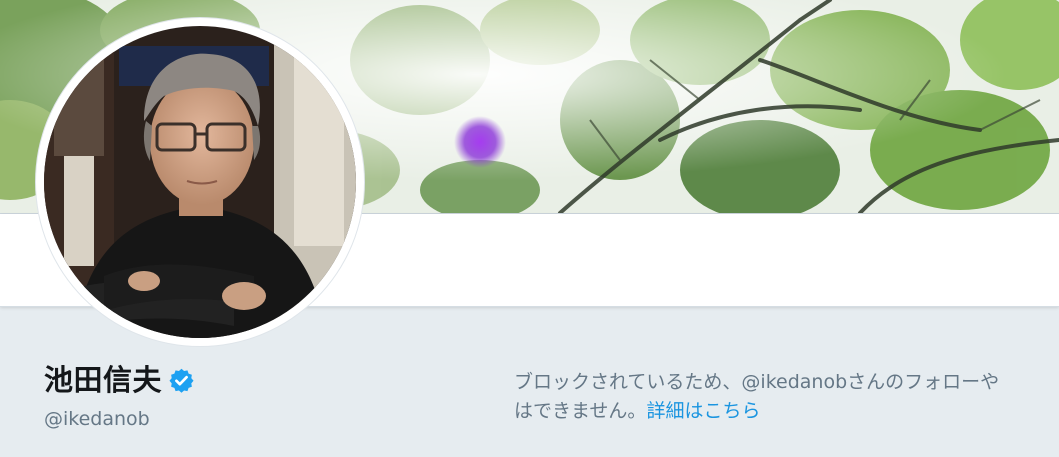  Describe the element at coordinates (103, 380) in the screenshot. I see `profile-display-name: 池田信夫` at that location.